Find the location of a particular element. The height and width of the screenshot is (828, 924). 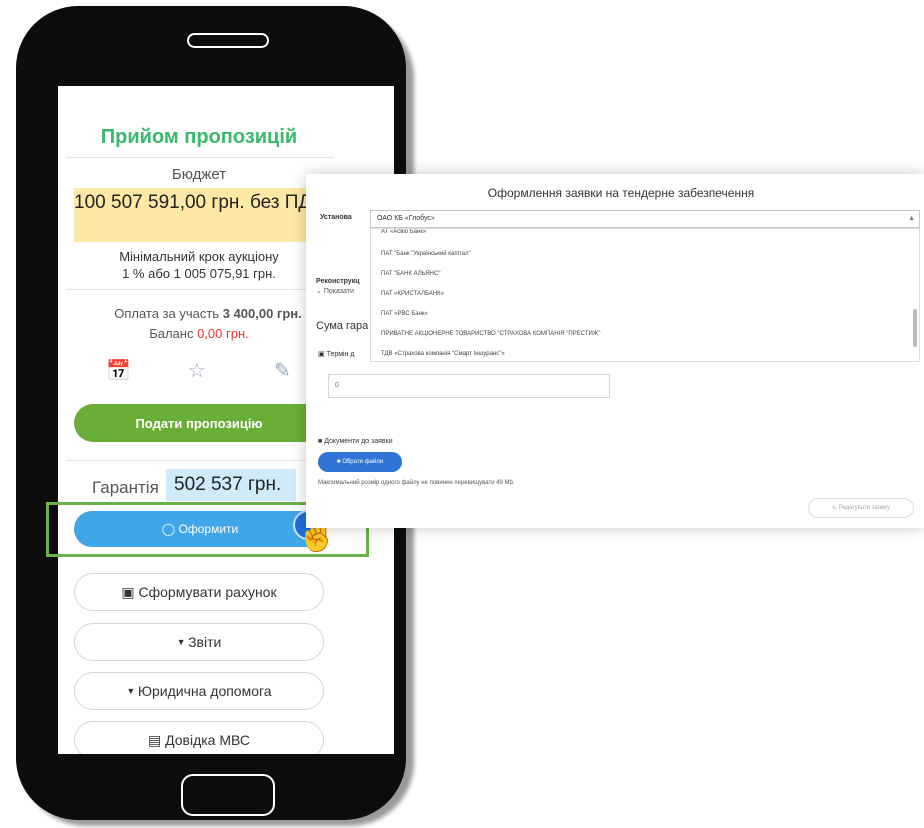

caret-up-icon: ▲ is located at coordinates (911, 218).